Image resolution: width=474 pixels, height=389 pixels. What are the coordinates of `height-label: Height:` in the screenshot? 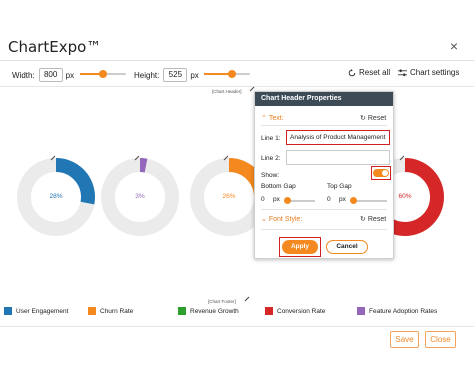 It's located at (147, 75).